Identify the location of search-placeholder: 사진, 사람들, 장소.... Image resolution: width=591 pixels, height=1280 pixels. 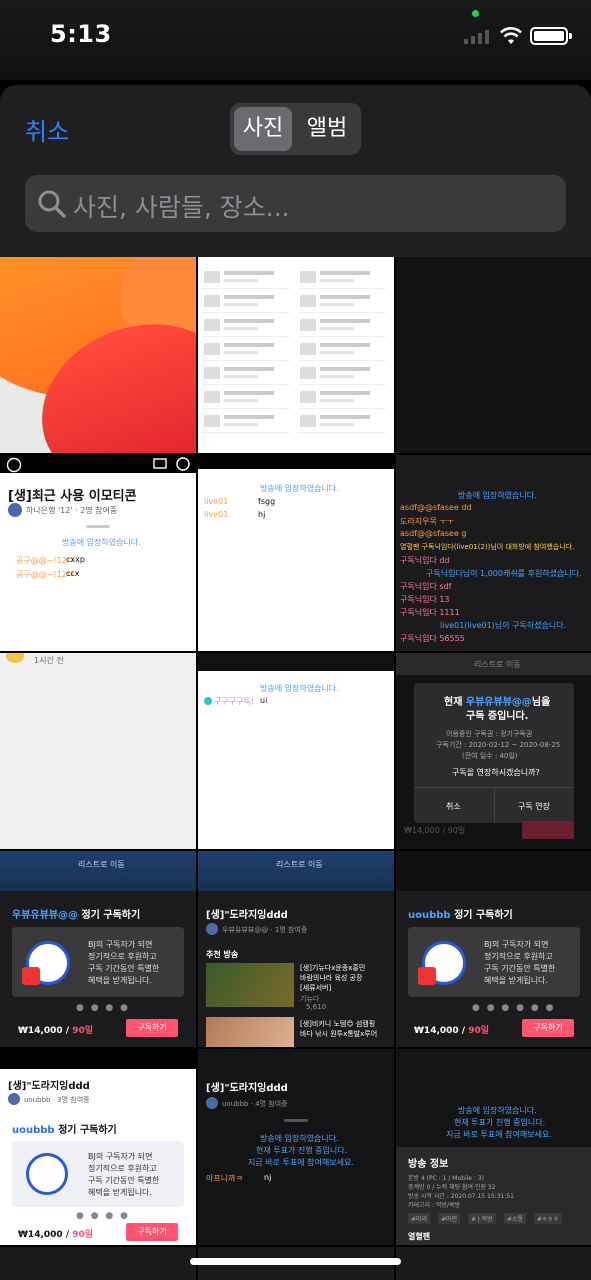
(181, 207).